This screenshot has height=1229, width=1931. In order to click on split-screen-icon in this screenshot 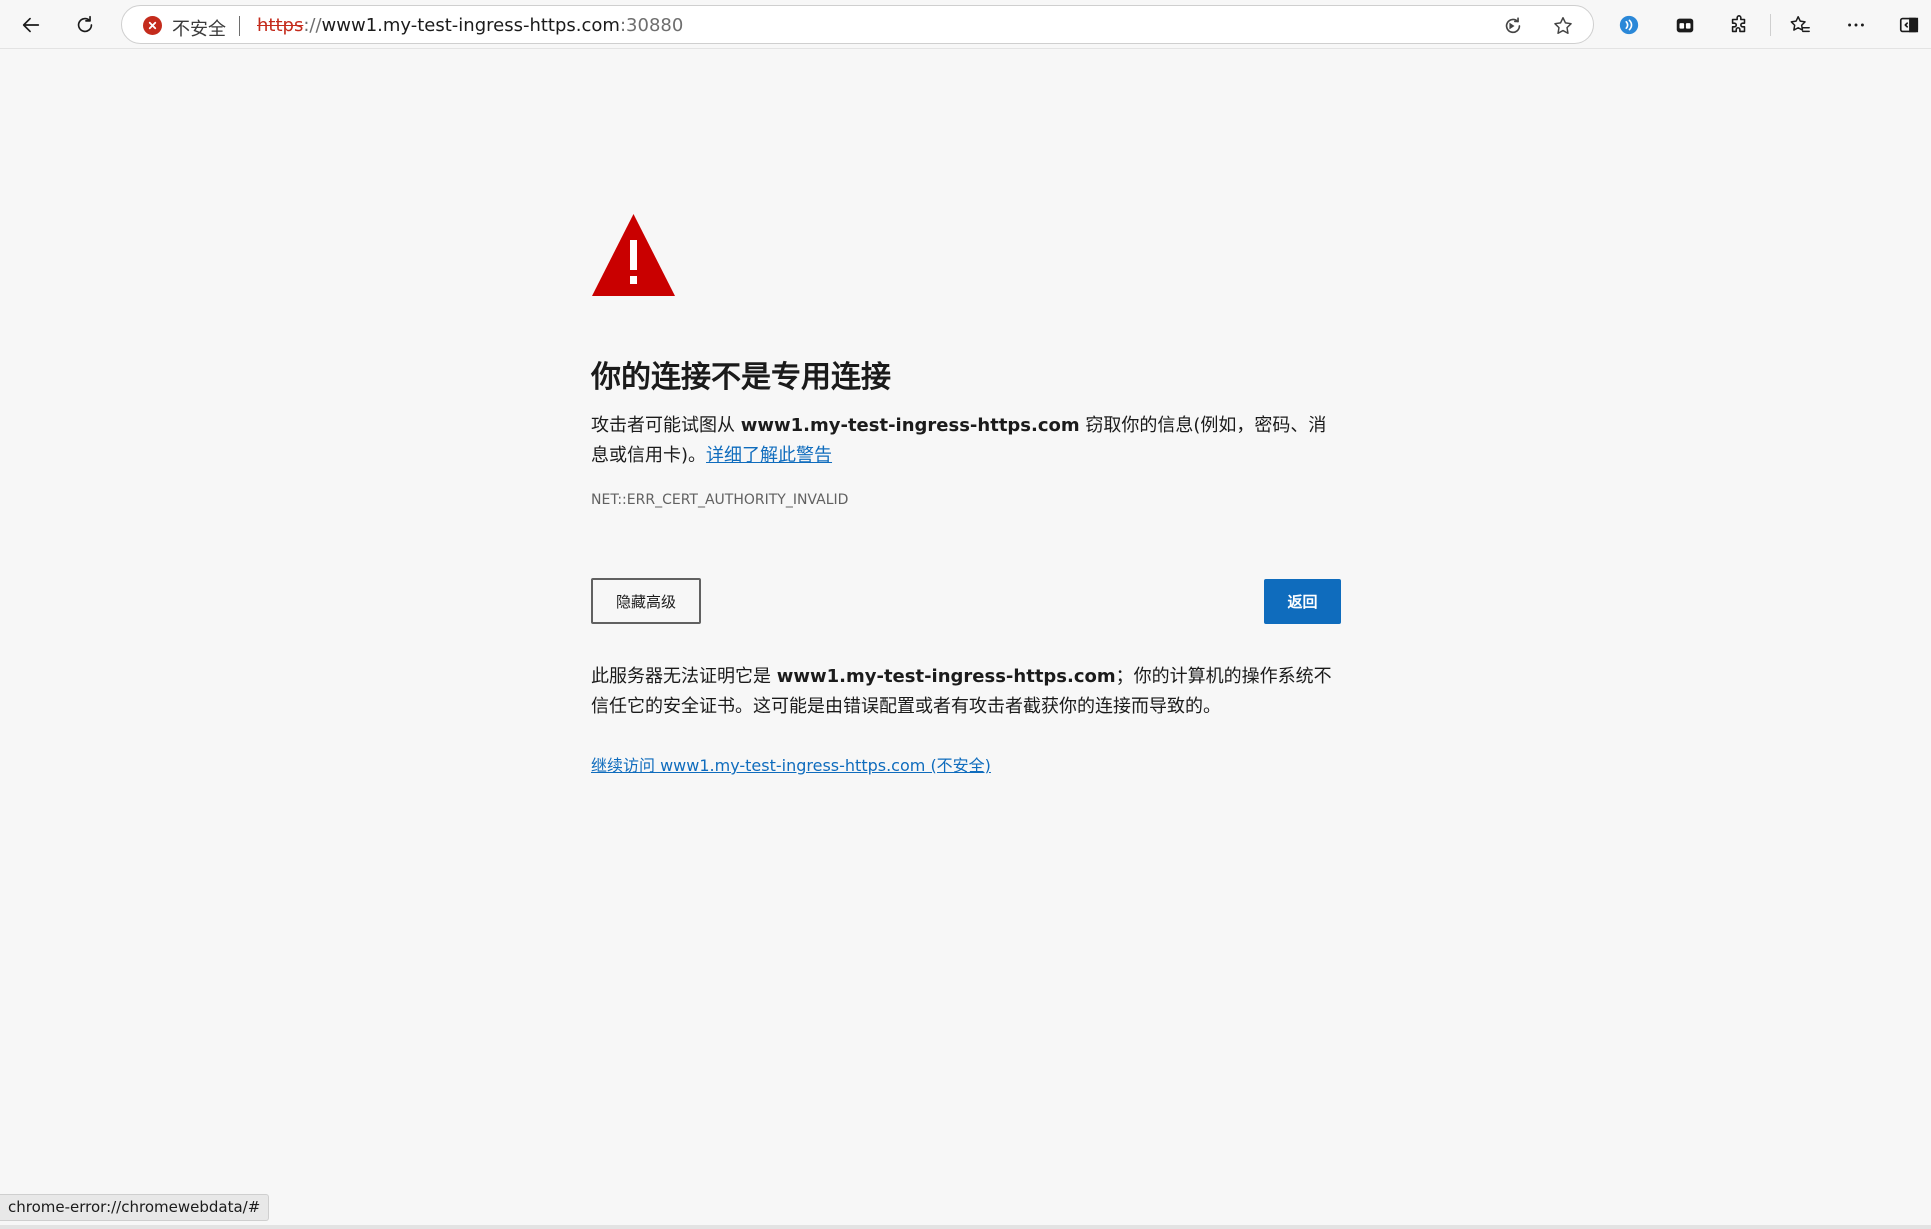, I will do `click(1909, 25)`.